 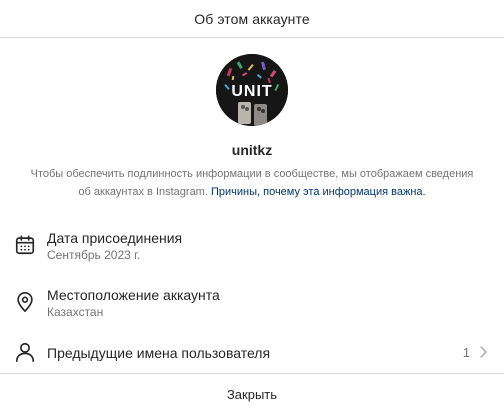 I want to click on row-date-joined-title: Дата присоединения, so click(x=115, y=238).